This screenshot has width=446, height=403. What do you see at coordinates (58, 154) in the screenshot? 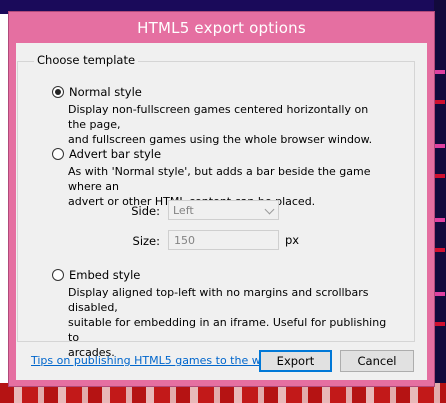
I see `radio-button-advert-bar` at bounding box center [58, 154].